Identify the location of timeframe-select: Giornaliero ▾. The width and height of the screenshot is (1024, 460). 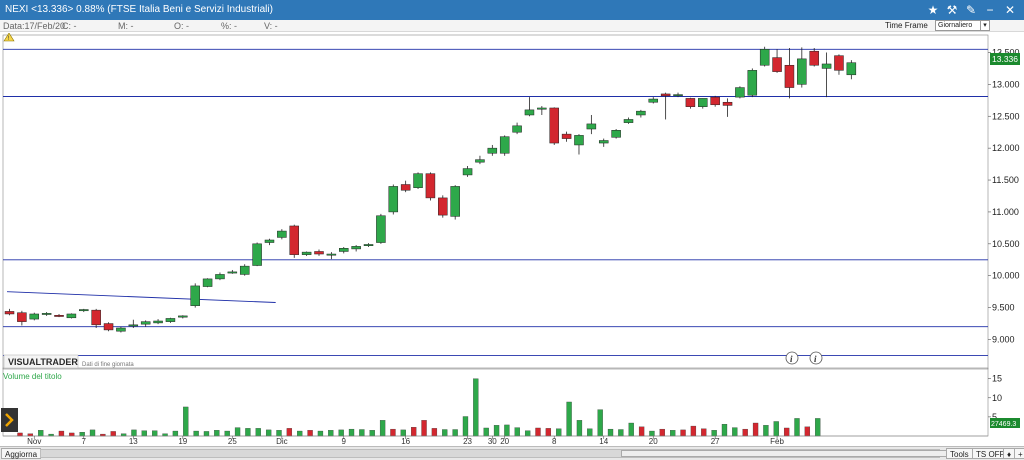
(962, 25).